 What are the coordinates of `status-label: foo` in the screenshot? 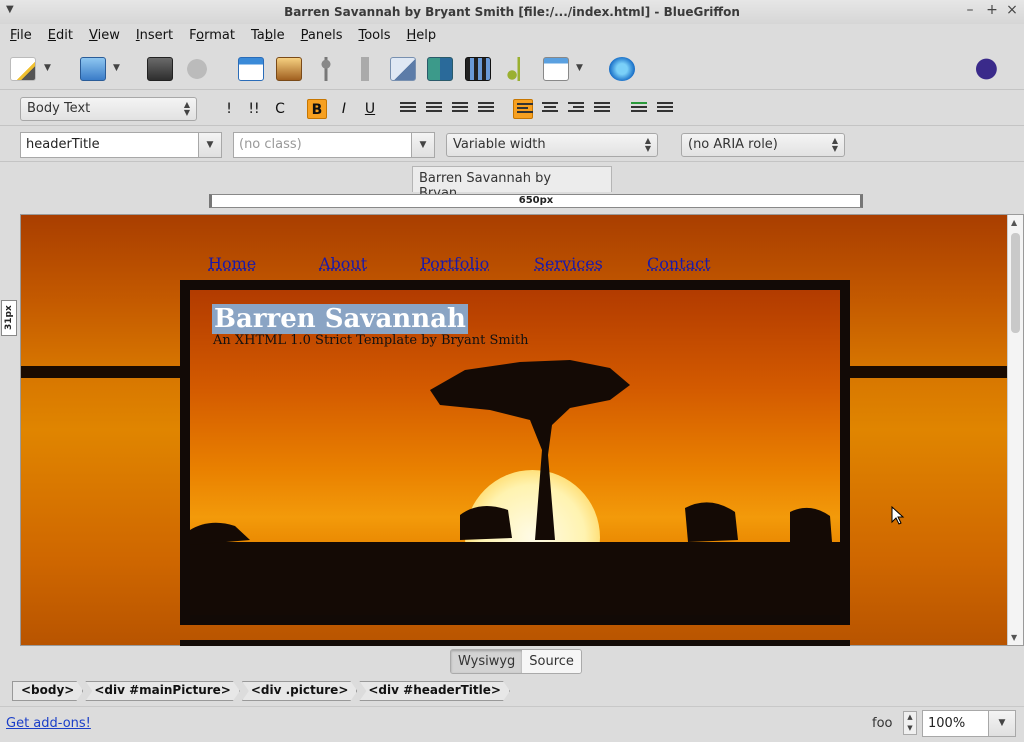 It's located at (882, 723).